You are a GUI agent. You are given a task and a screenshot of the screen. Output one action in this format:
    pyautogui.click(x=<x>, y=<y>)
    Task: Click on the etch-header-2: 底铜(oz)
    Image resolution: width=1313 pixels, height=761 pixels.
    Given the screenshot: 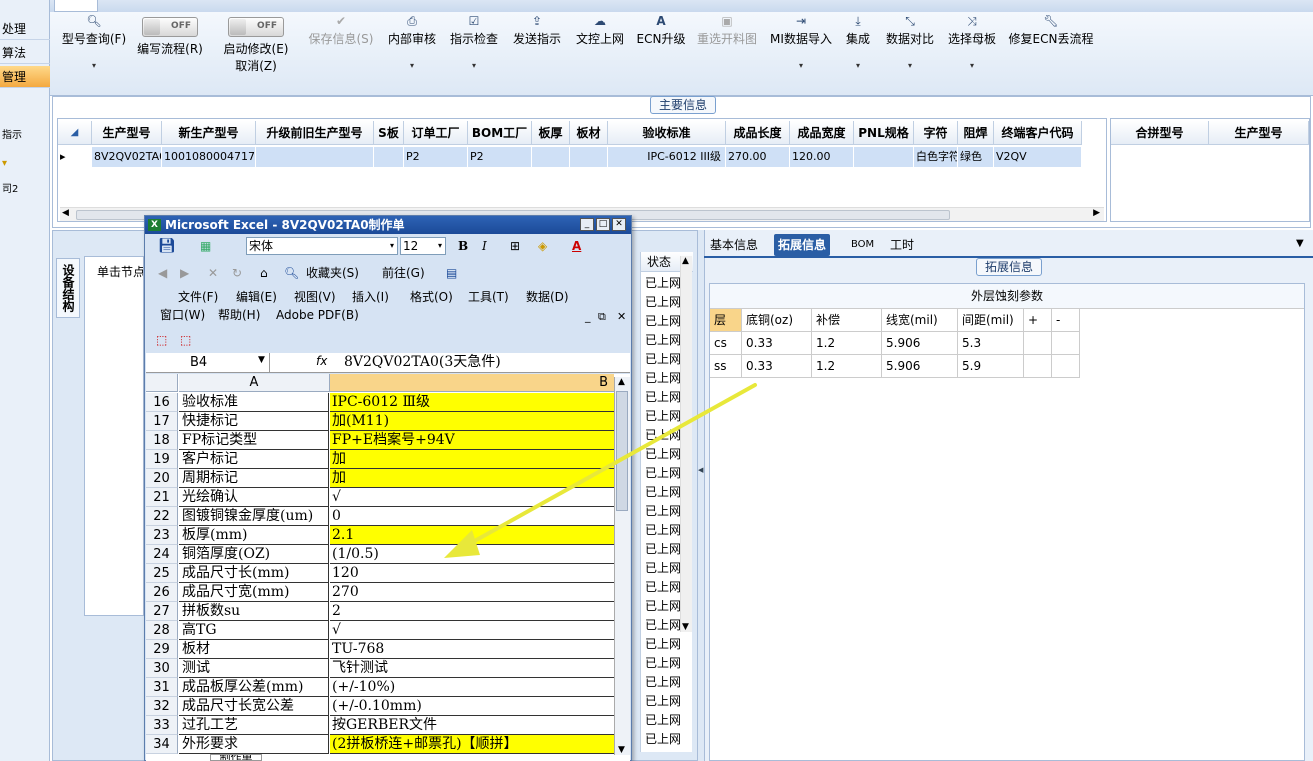 What is the action you would take?
    pyautogui.click(x=777, y=320)
    